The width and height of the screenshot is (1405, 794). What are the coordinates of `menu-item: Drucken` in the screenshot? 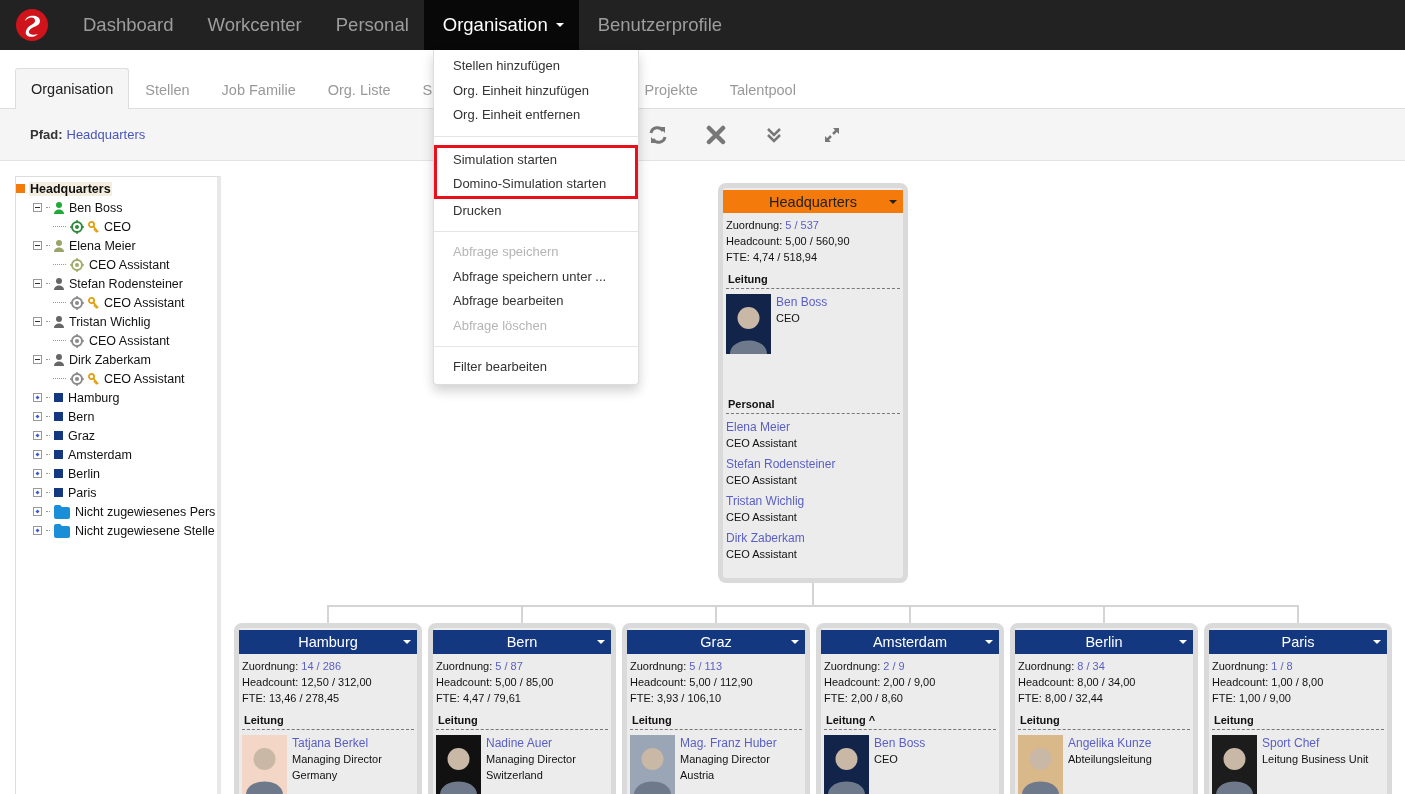 It's located at (536, 210).